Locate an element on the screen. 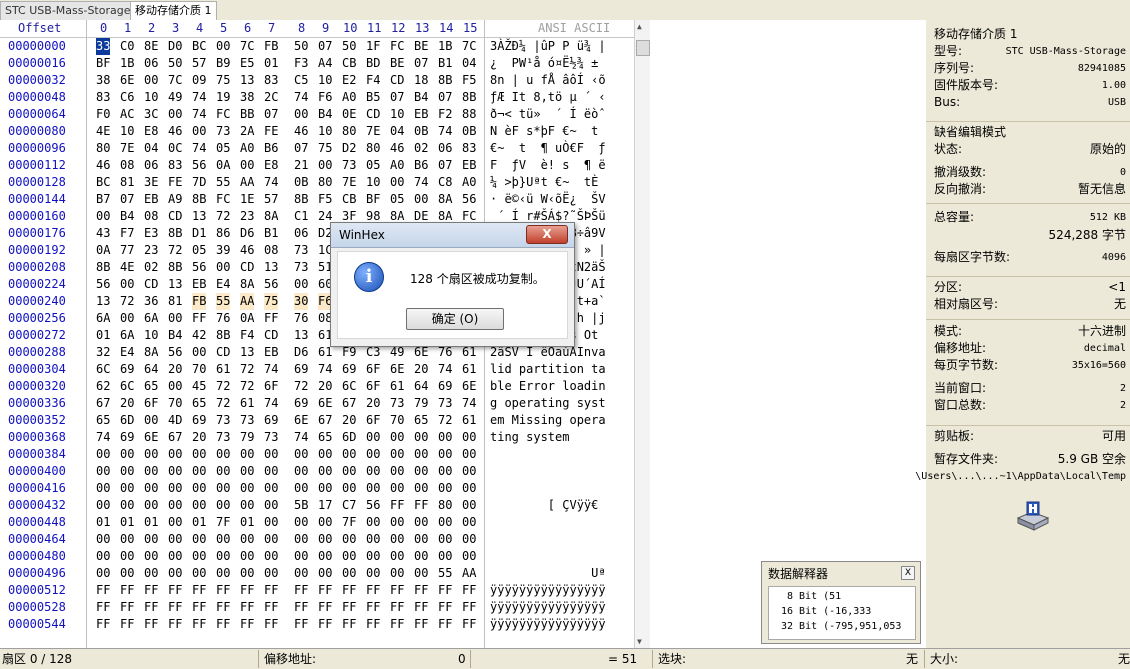  hex-byte: 01 is located at coordinates (103, 335).